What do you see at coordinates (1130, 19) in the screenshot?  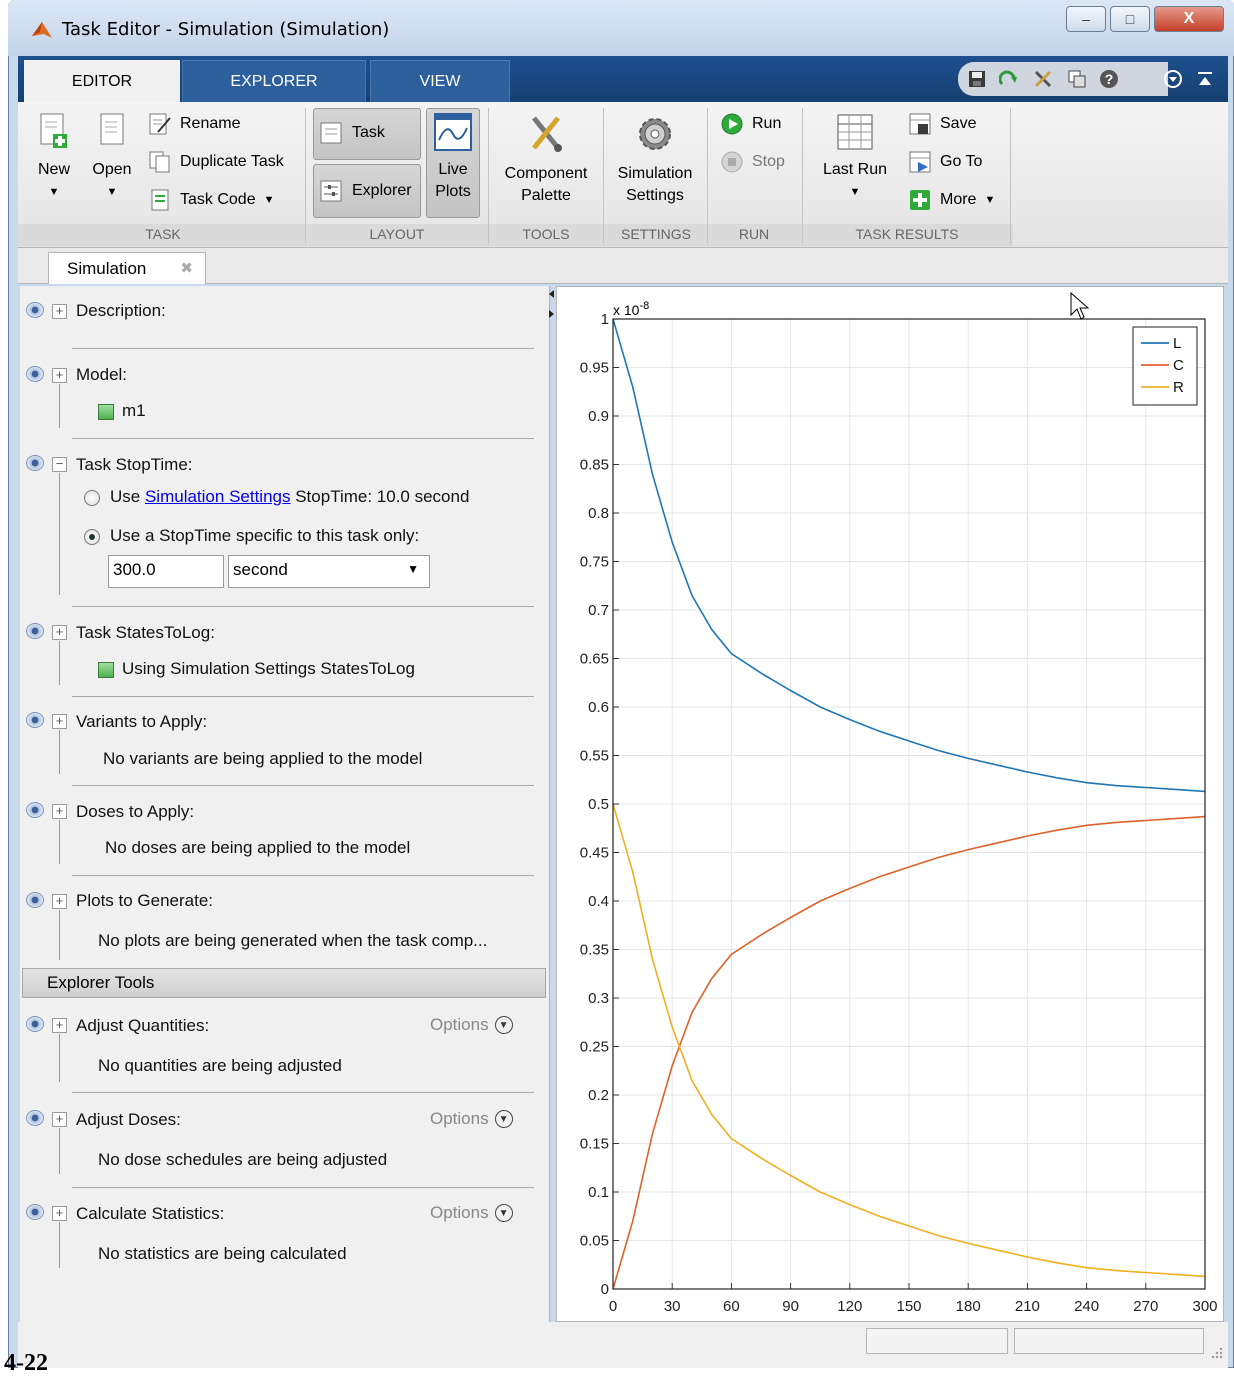 I see `maximize-button: □` at bounding box center [1130, 19].